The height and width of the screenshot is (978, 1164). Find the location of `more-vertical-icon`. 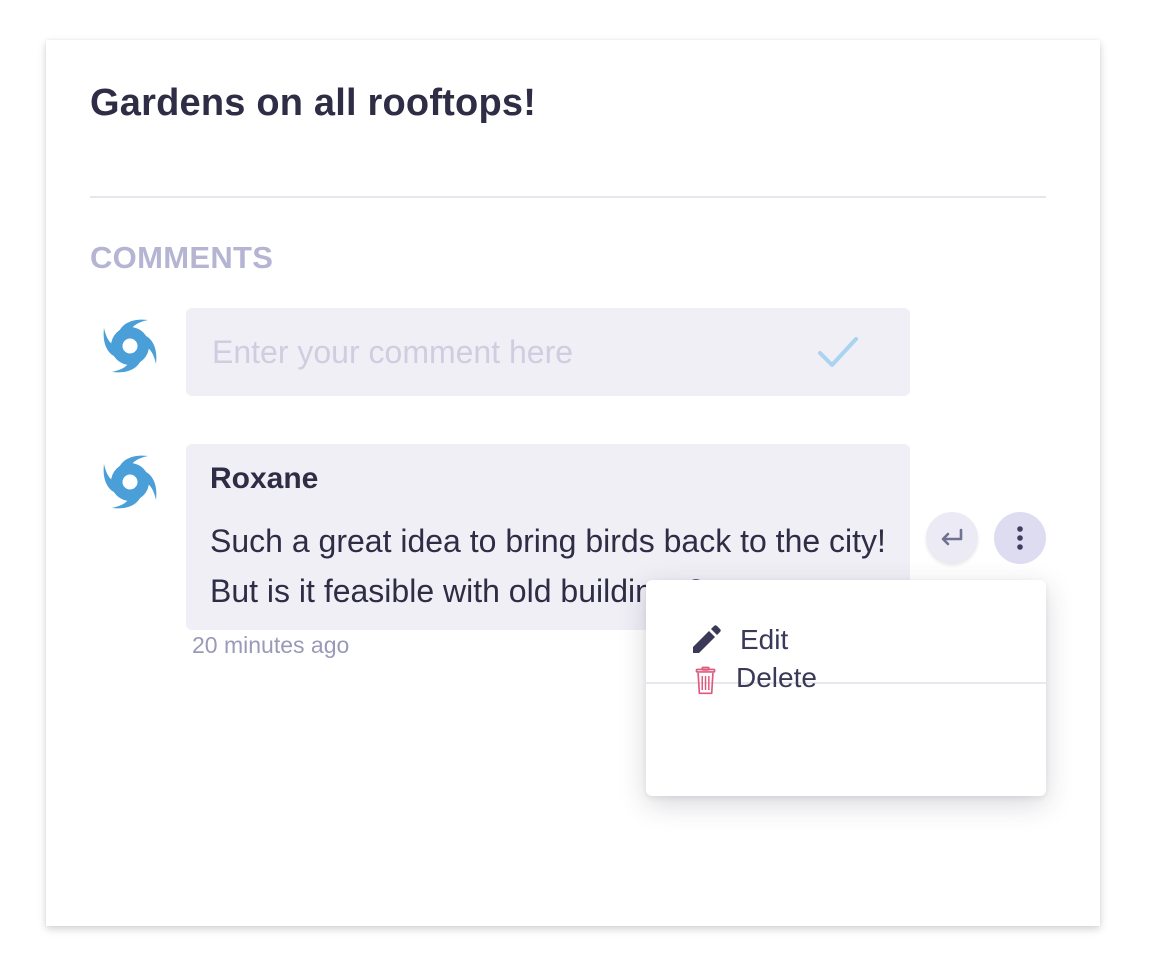

more-vertical-icon is located at coordinates (1020, 538).